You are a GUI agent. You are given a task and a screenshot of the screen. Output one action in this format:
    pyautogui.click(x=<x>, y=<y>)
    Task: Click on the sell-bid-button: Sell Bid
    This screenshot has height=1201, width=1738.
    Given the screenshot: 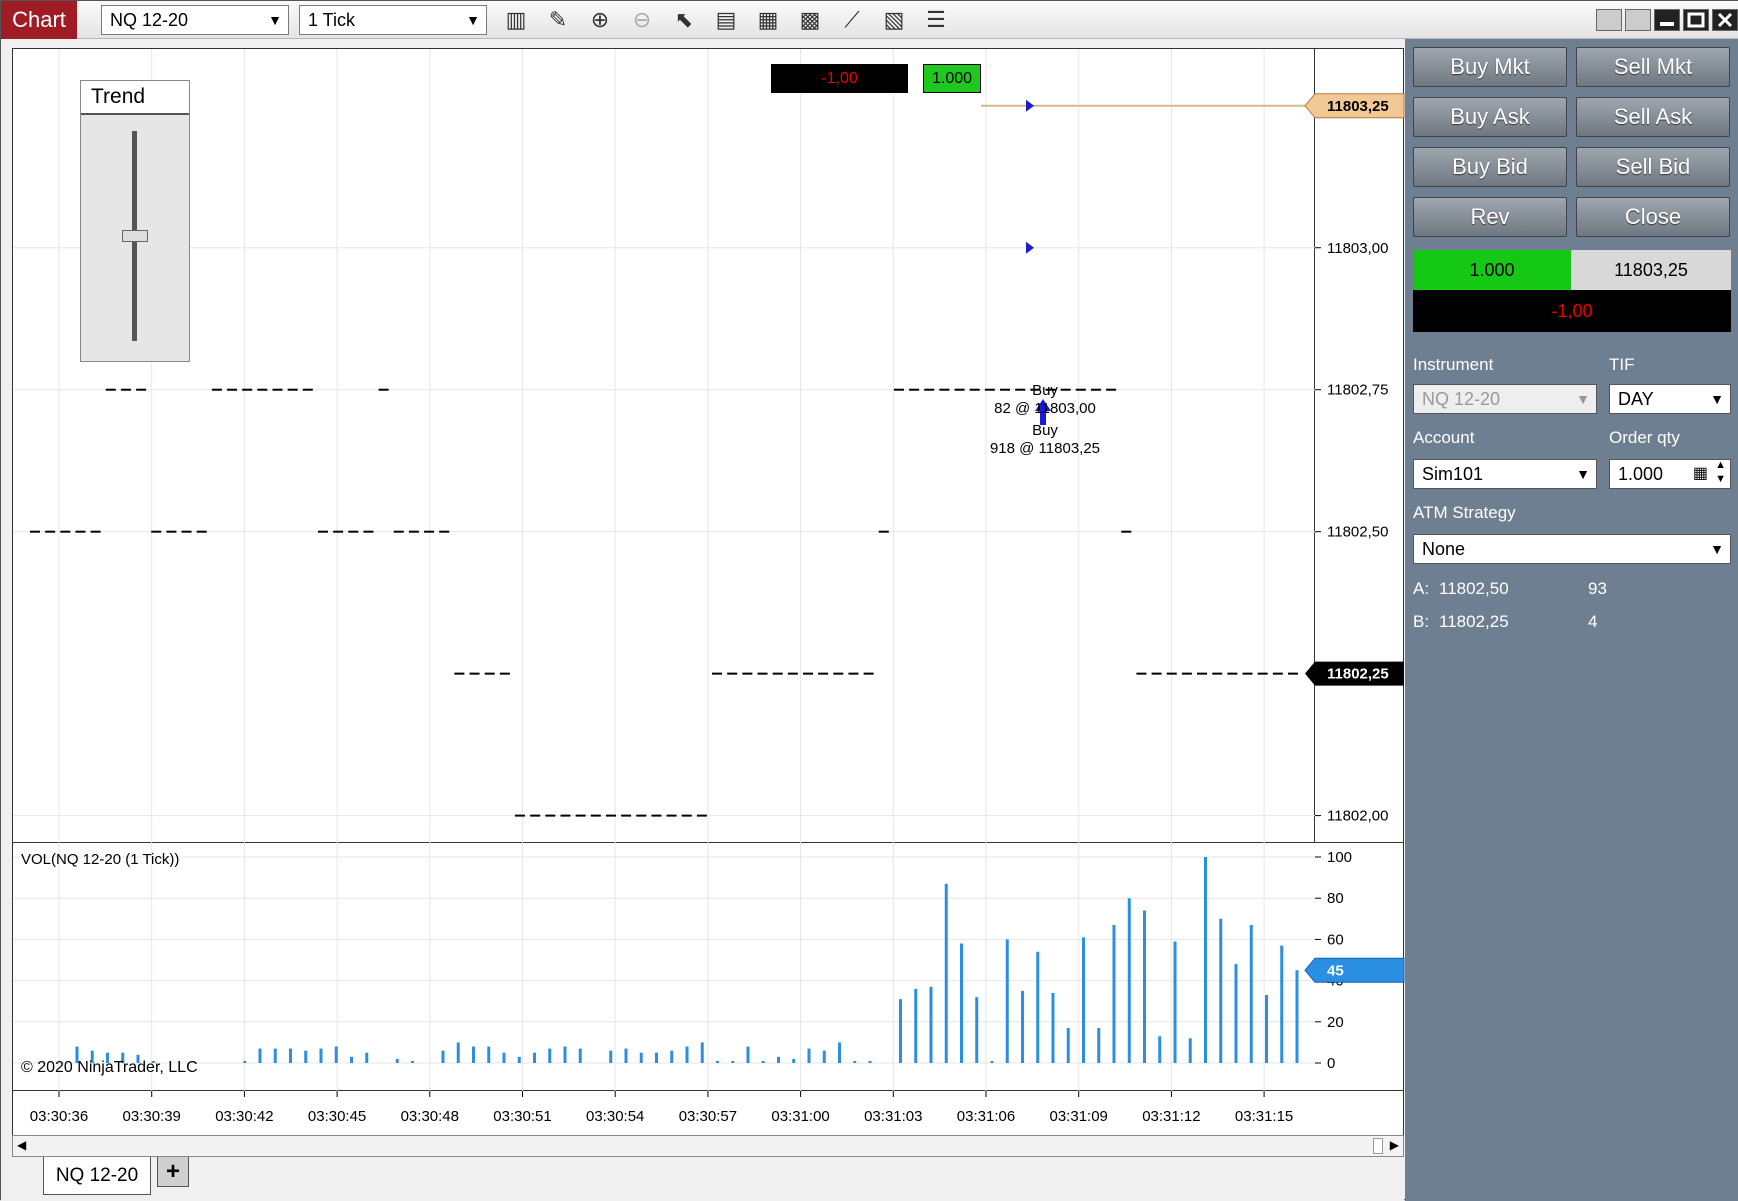 What is the action you would take?
    pyautogui.click(x=1653, y=167)
    